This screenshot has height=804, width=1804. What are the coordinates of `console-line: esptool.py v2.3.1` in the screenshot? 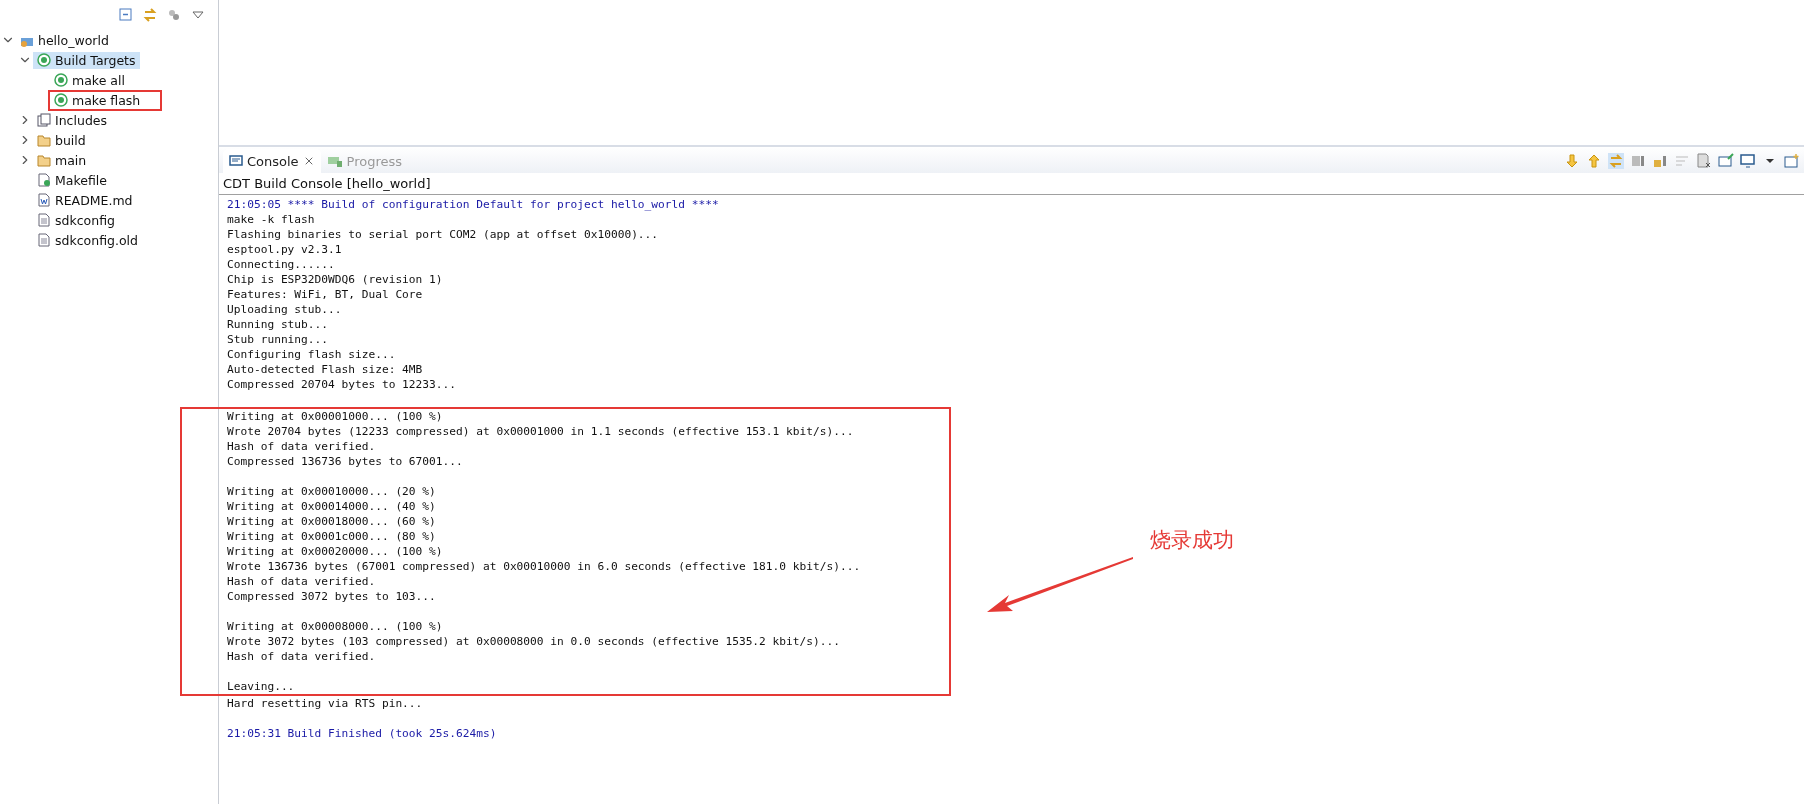 It's located at (285, 249).